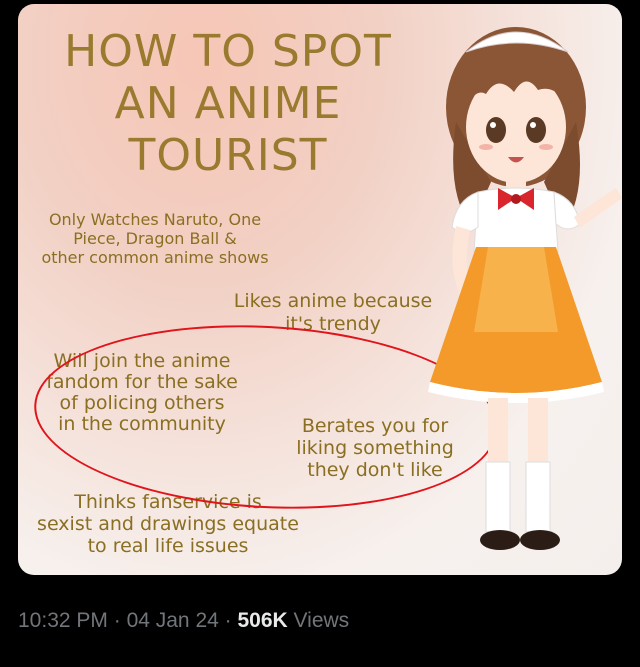 The image size is (640, 667). Describe the element at coordinates (228, 51) in the screenshot. I see `title-line: HOW TO SPOT` at that location.